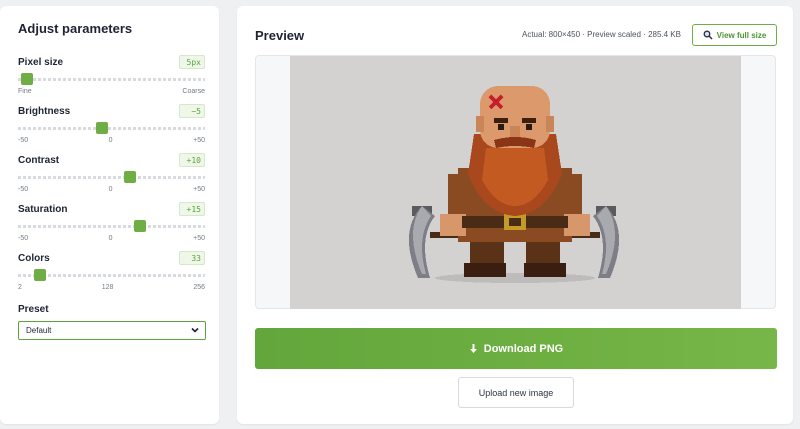  I want to click on contrast-slider, so click(111, 177).